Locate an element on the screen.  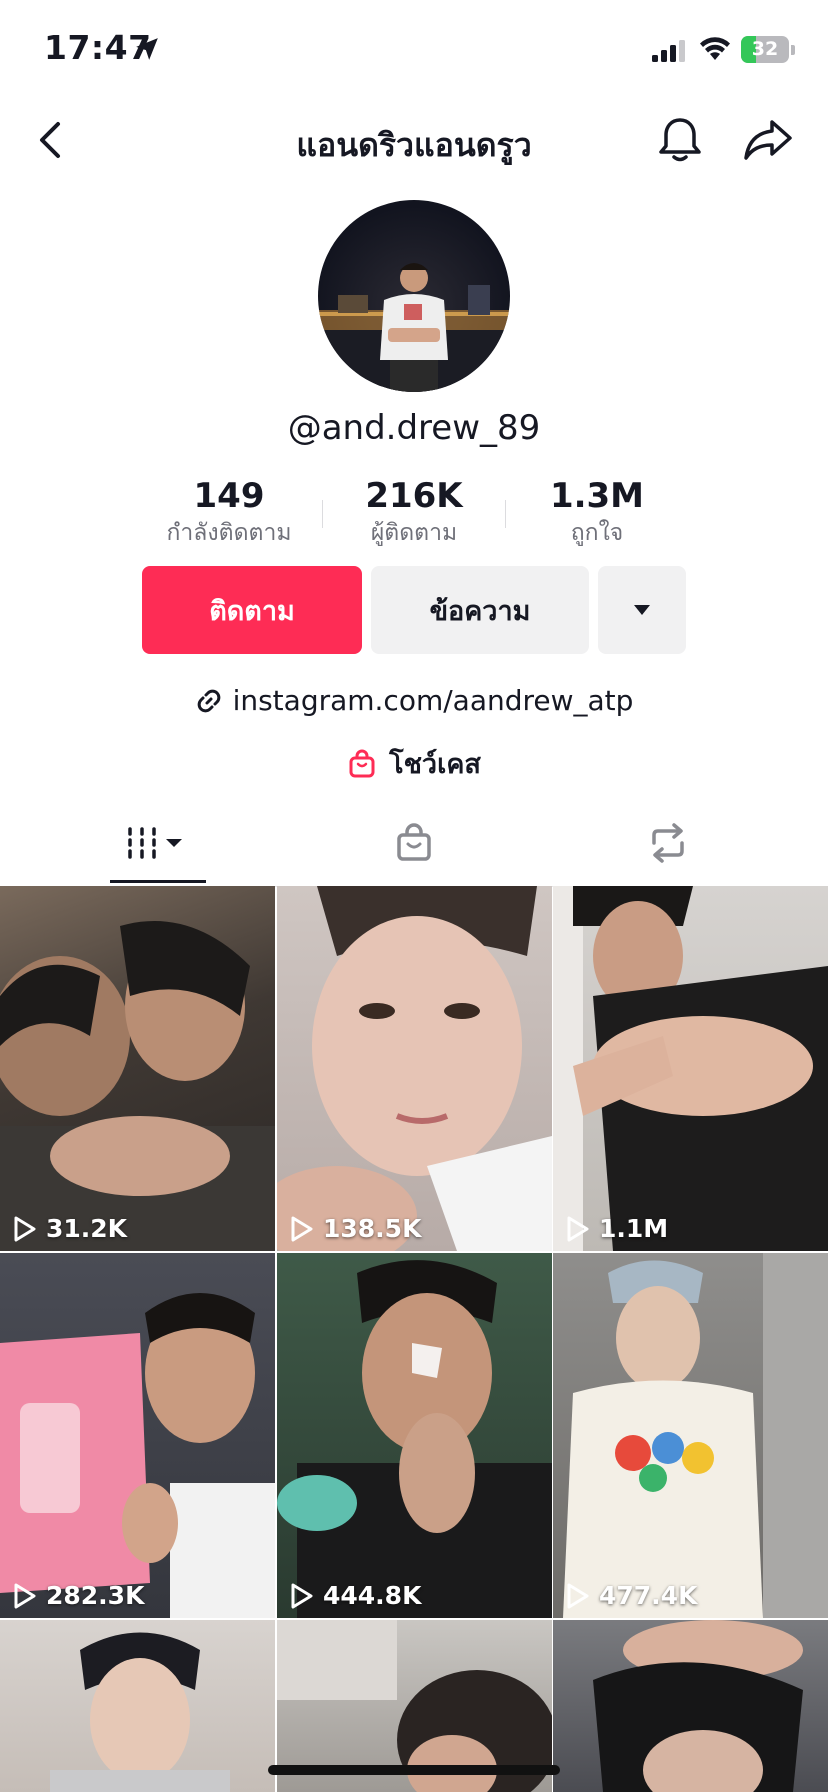
view-count: 31.2K is located at coordinates (69, 1228).